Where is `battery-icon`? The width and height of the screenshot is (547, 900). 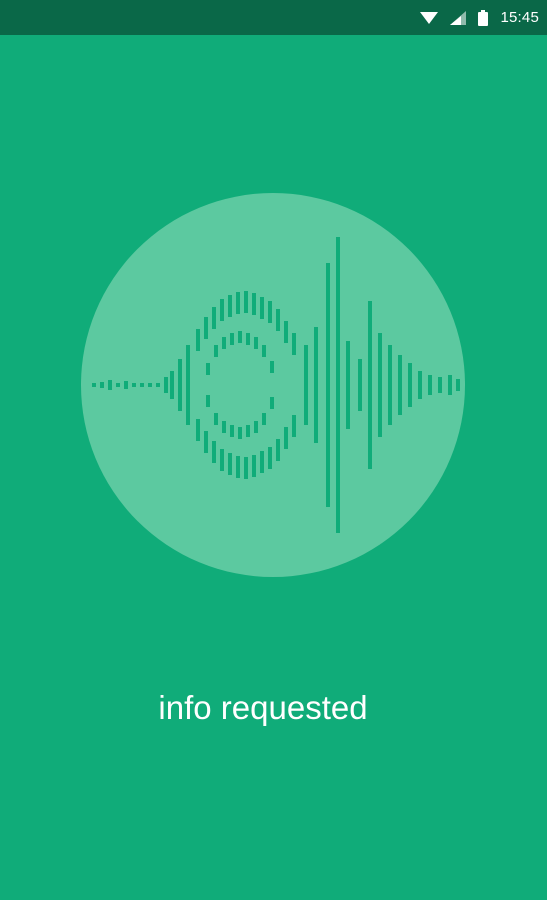
battery-icon is located at coordinates (483, 17).